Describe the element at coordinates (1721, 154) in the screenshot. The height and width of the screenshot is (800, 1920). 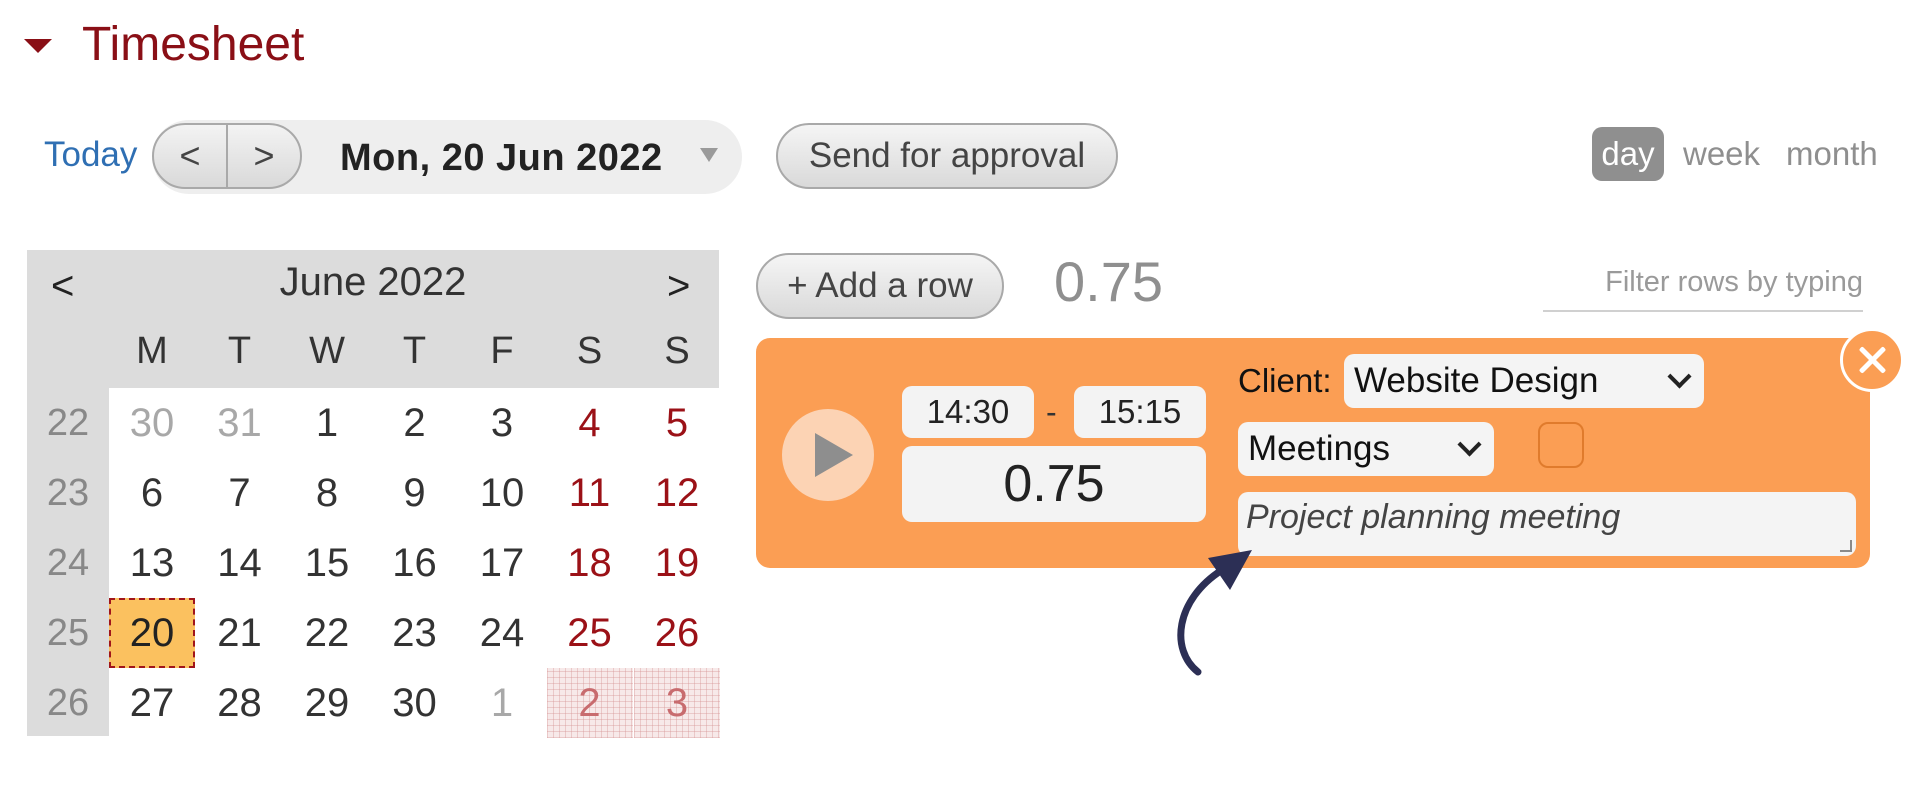
I see `view-week-tab: week` at that location.